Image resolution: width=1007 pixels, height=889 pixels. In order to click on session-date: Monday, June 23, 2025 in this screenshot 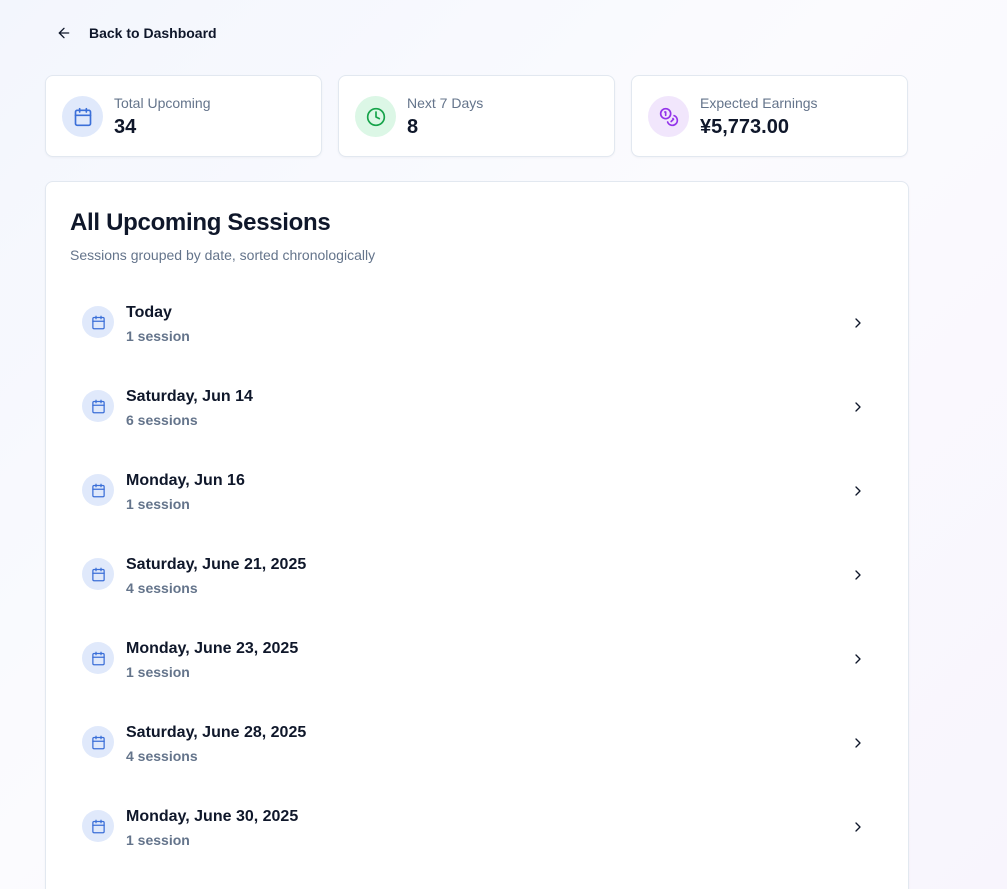, I will do `click(212, 648)`.